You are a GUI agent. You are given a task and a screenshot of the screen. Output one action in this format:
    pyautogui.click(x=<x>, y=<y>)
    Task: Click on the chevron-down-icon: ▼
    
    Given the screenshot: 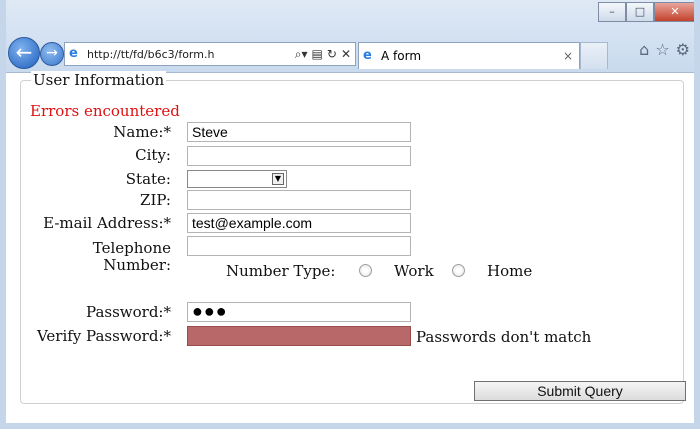 What is the action you would take?
    pyautogui.click(x=278, y=179)
    